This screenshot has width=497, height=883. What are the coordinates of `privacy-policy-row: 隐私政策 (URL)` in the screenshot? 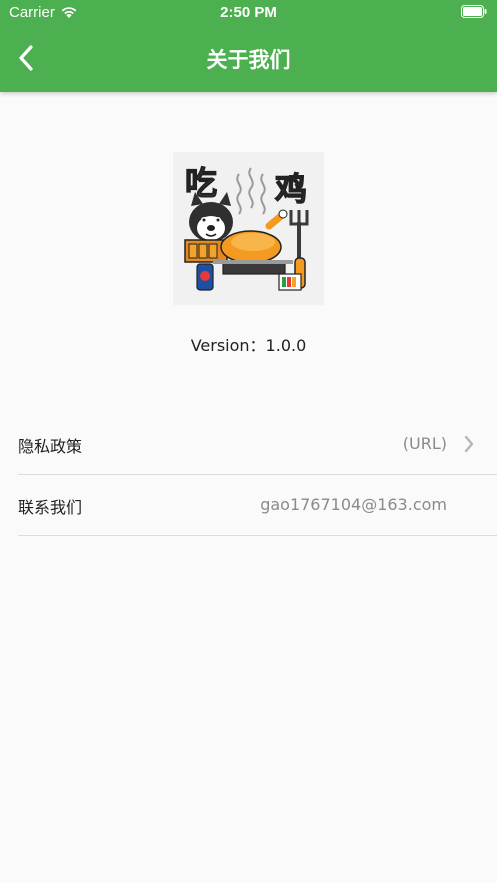 It's located at (257, 444).